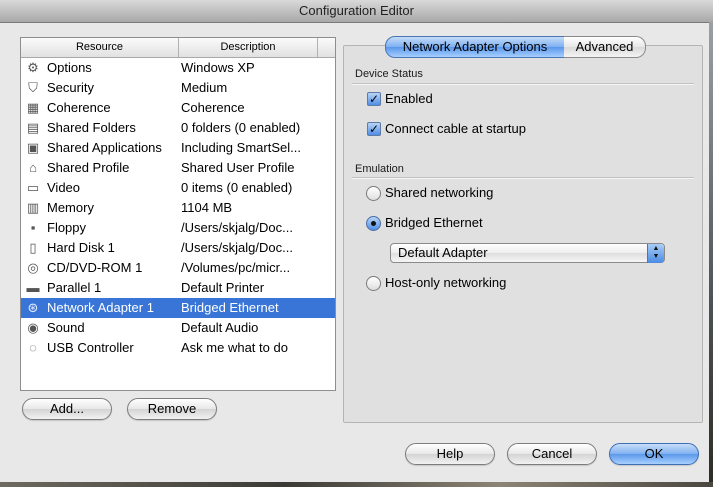  What do you see at coordinates (552, 454) in the screenshot?
I see `cancel-button: Cancel` at bounding box center [552, 454].